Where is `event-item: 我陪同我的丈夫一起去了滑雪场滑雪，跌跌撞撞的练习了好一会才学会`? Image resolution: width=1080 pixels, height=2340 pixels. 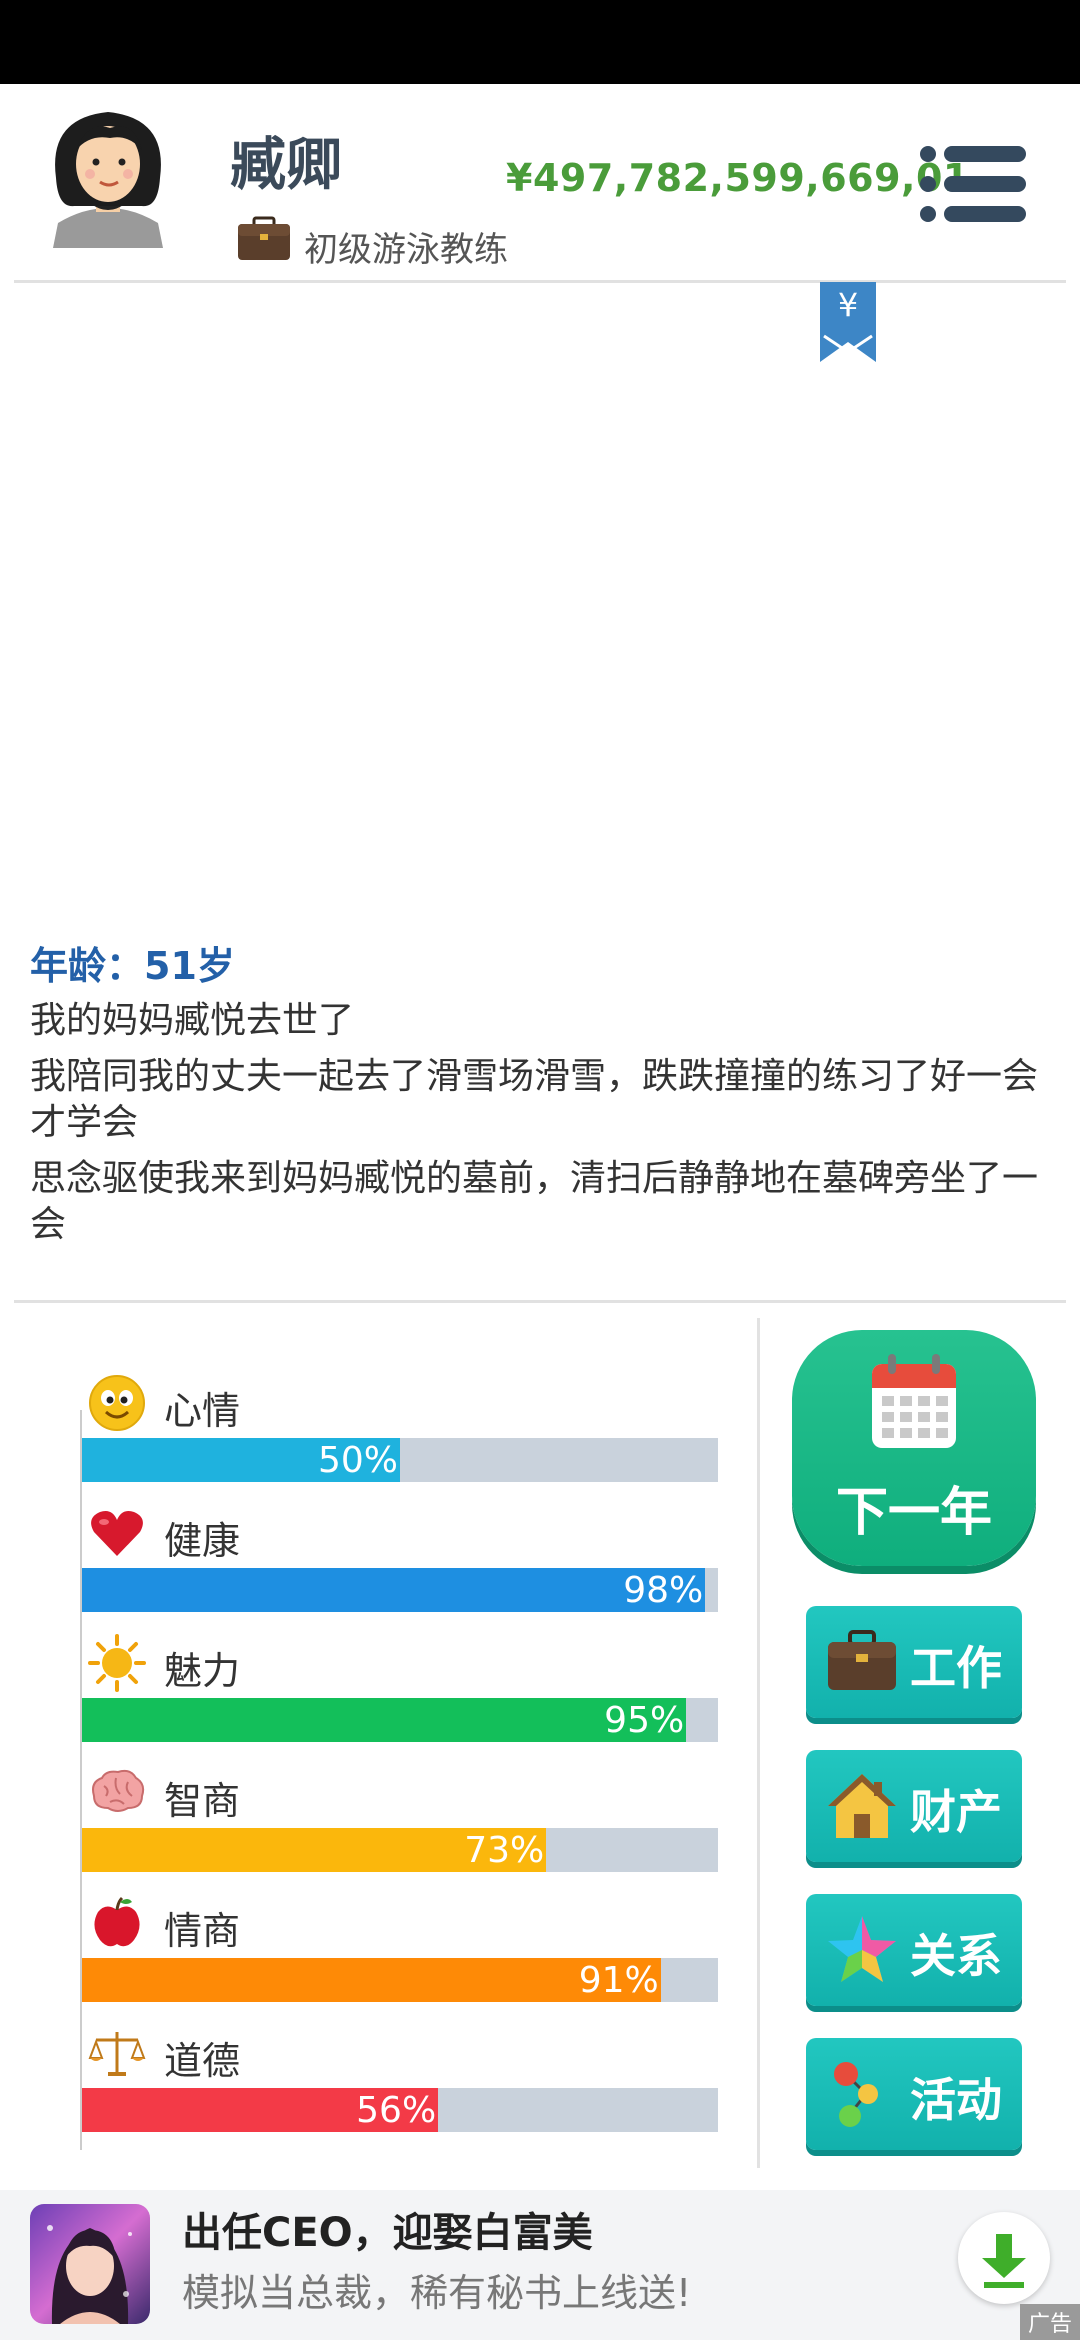 event-item: 我陪同我的丈夫一起去了滑雪场滑雪，跌跌撞撞的练习了好一会才学会 is located at coordinates (534, 1099).